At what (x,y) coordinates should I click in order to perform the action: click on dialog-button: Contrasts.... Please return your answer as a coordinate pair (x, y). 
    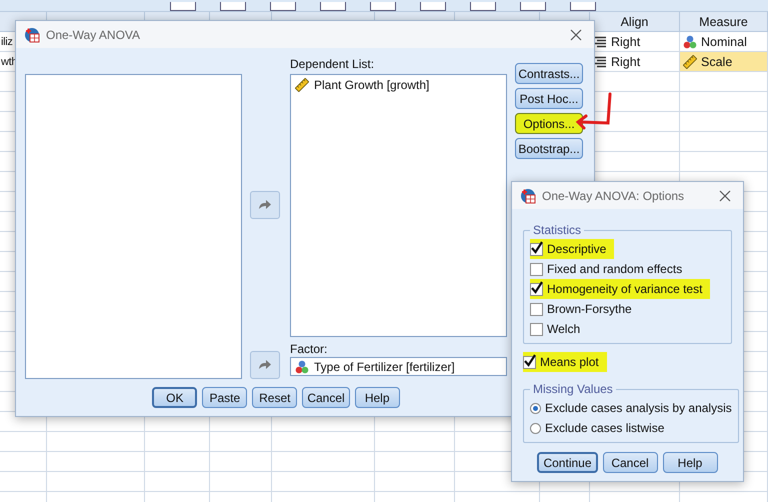
    Looking at the image, I should click on (549, 73).